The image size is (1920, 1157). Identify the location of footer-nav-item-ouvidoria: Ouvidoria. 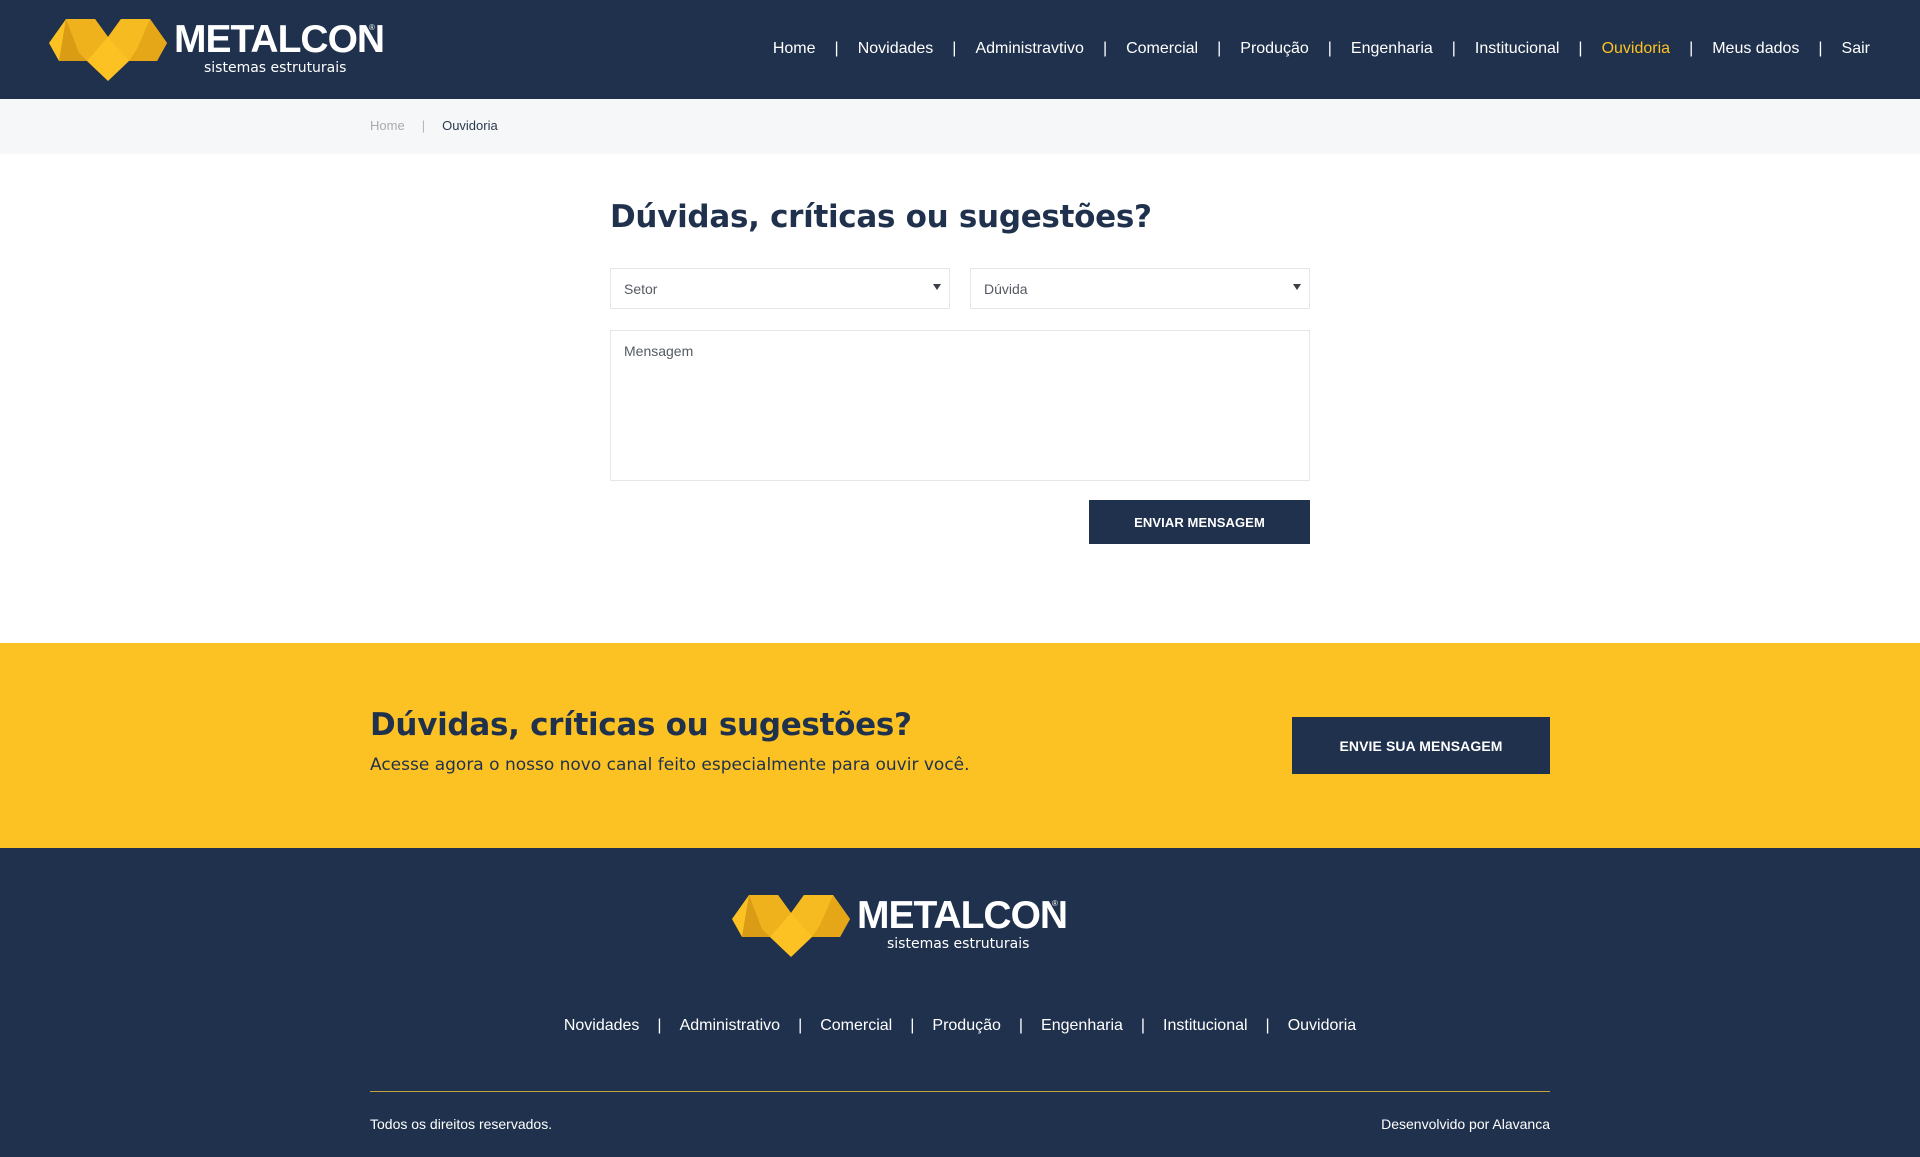
(1322, 1026).